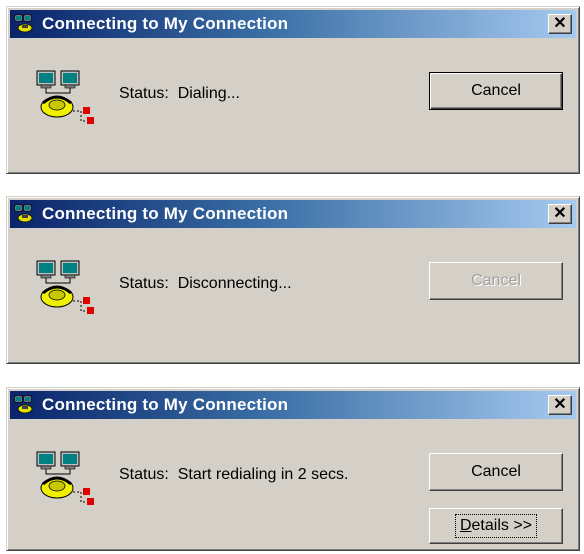 The width and height of the screenshot is (584, 554). I want to click on status-text: Status: Start redialing in 2 secs., so click(234, 474).